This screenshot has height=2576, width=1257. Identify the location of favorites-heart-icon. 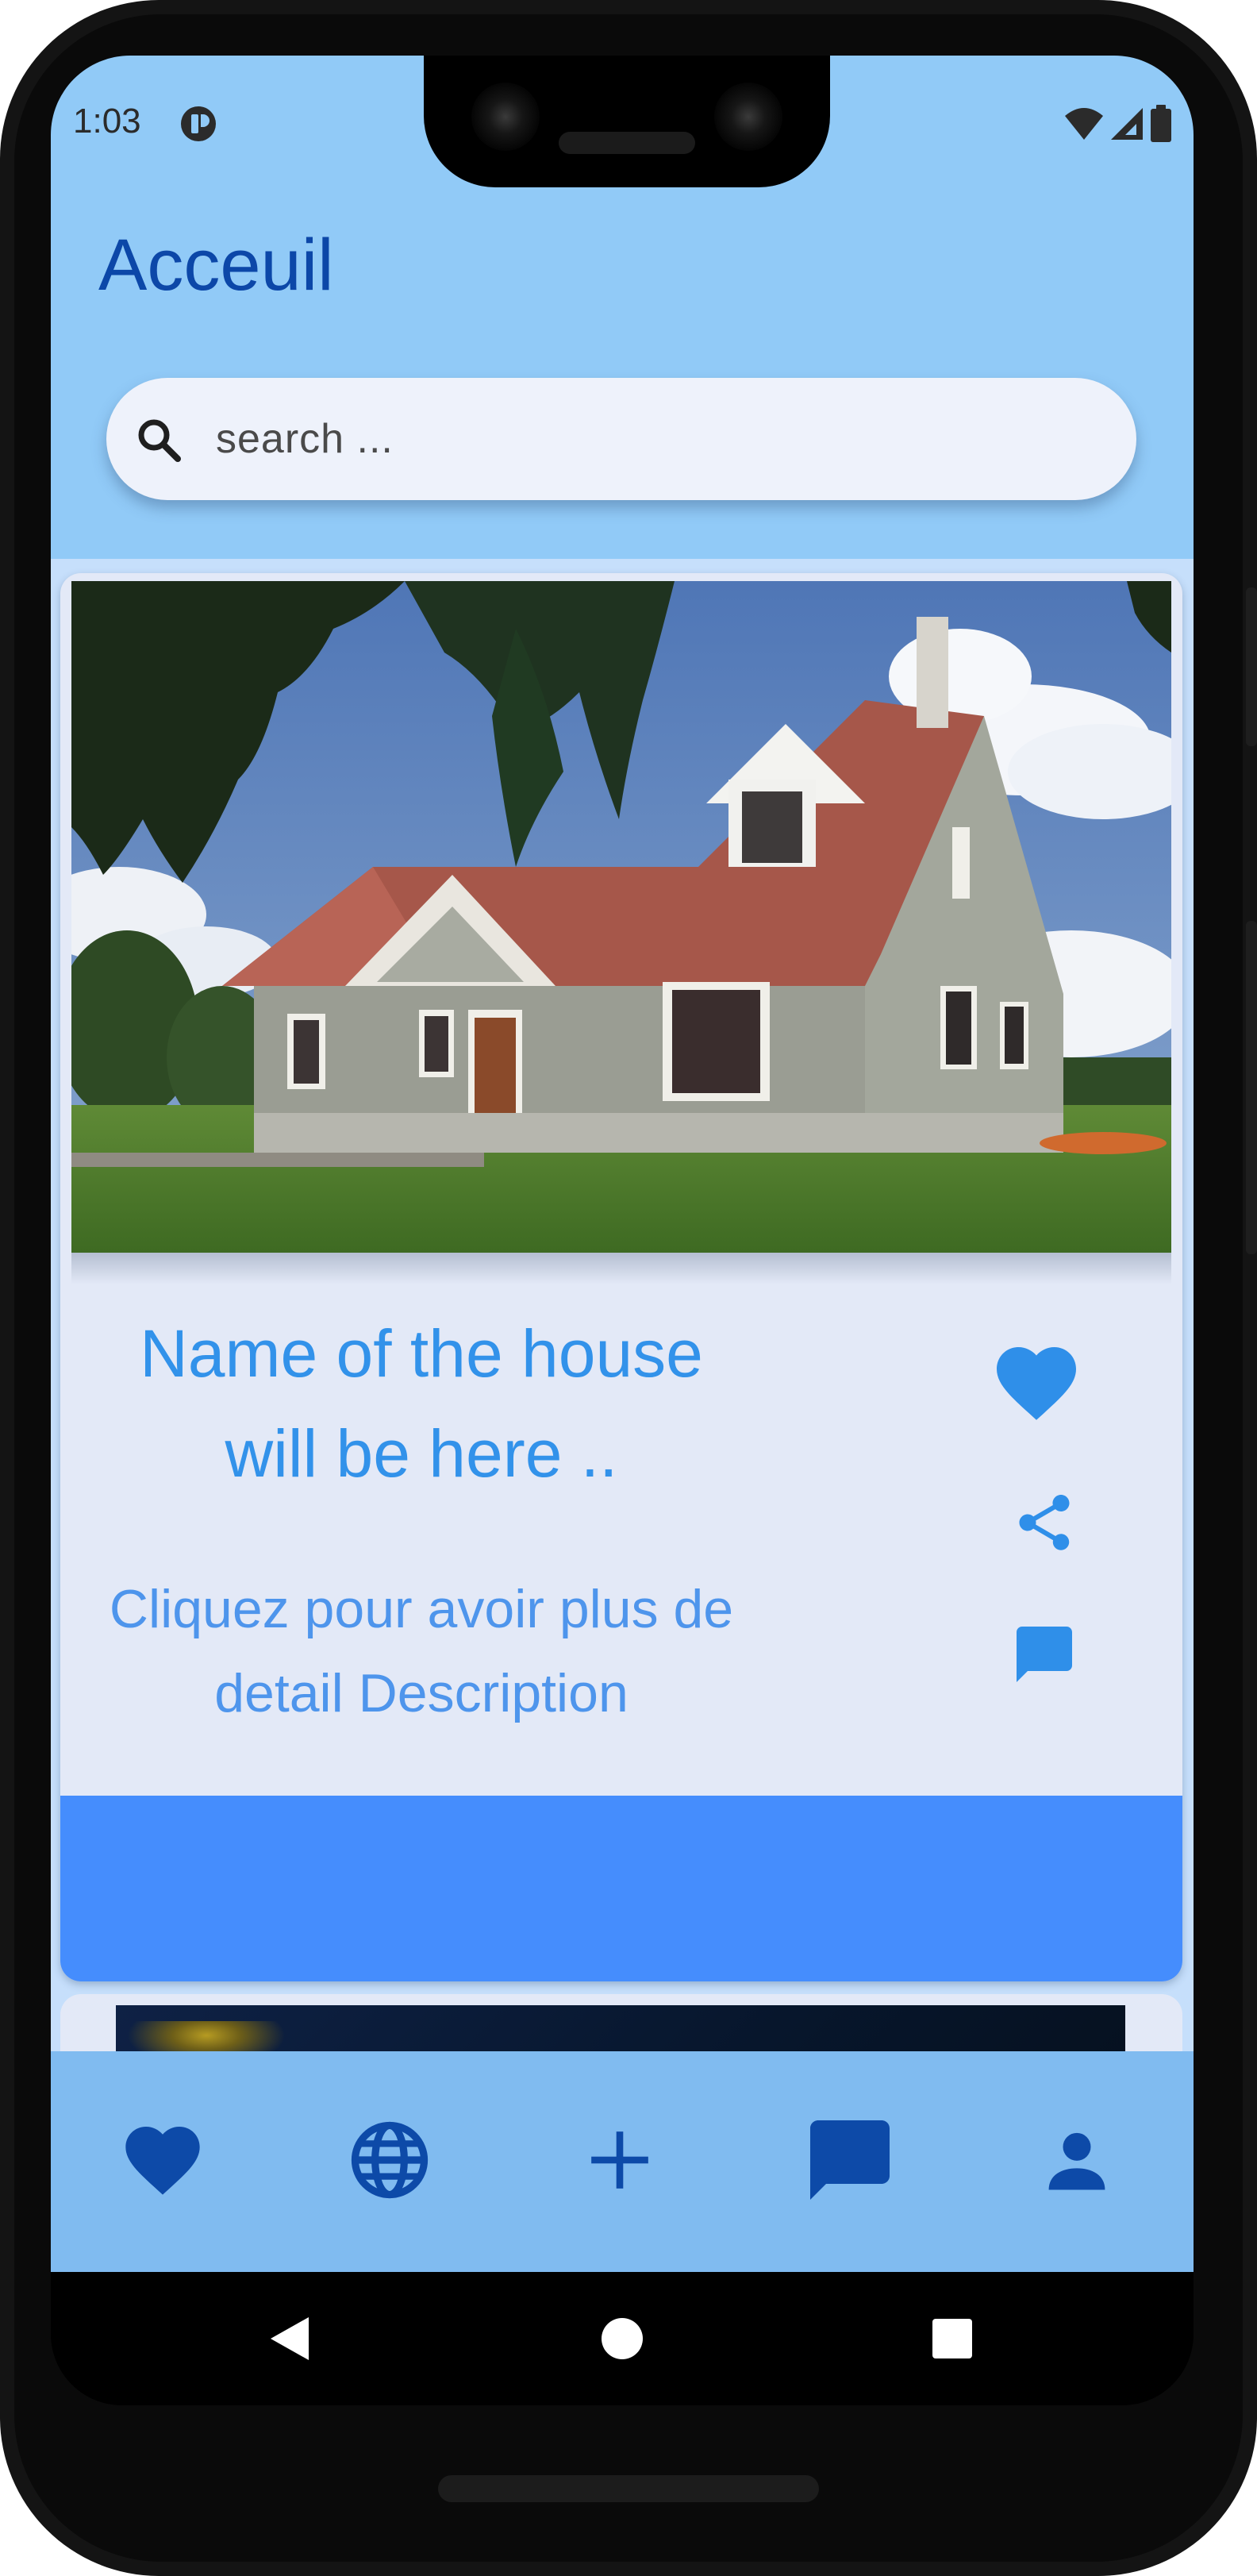
(162, 2160).